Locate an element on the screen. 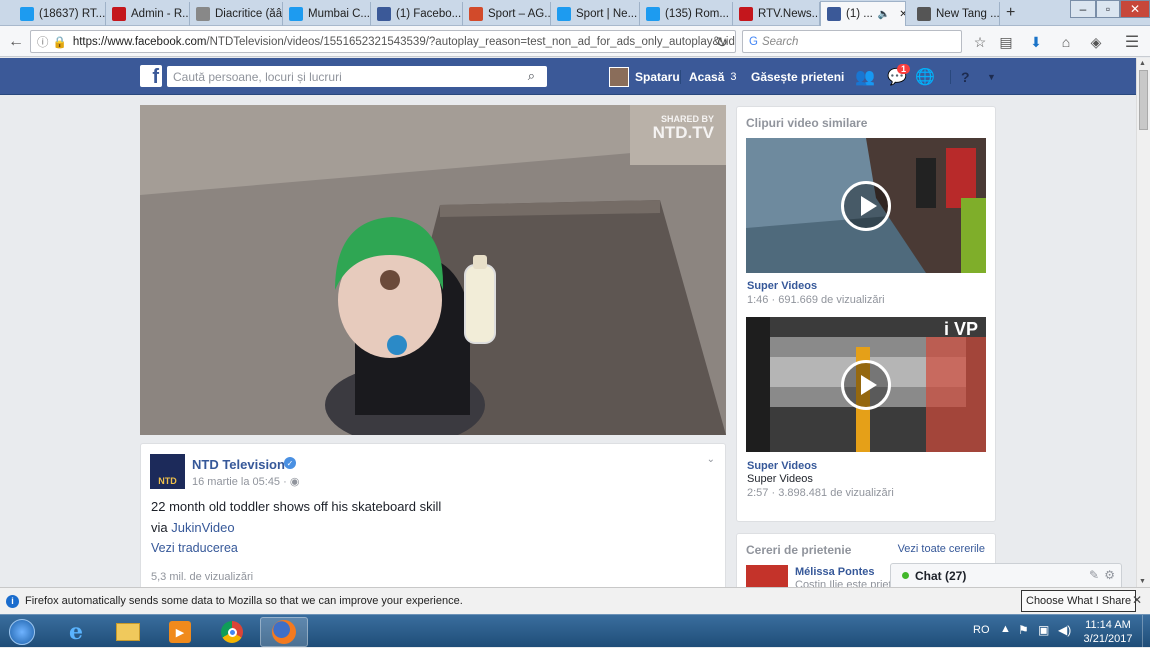  minimize-button: – is located at coordinates (1083, 9).